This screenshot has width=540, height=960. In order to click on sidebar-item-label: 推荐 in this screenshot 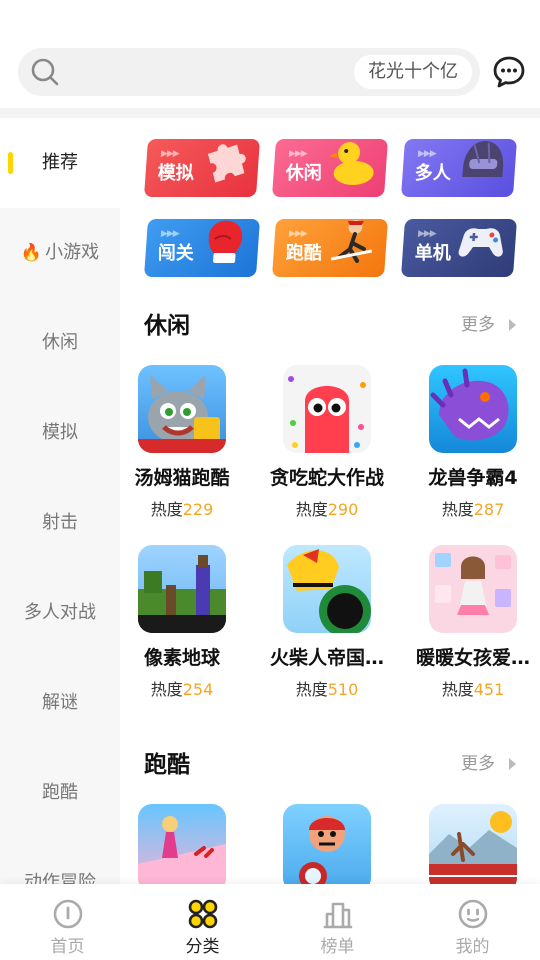, I will do `click(60, 162)`.